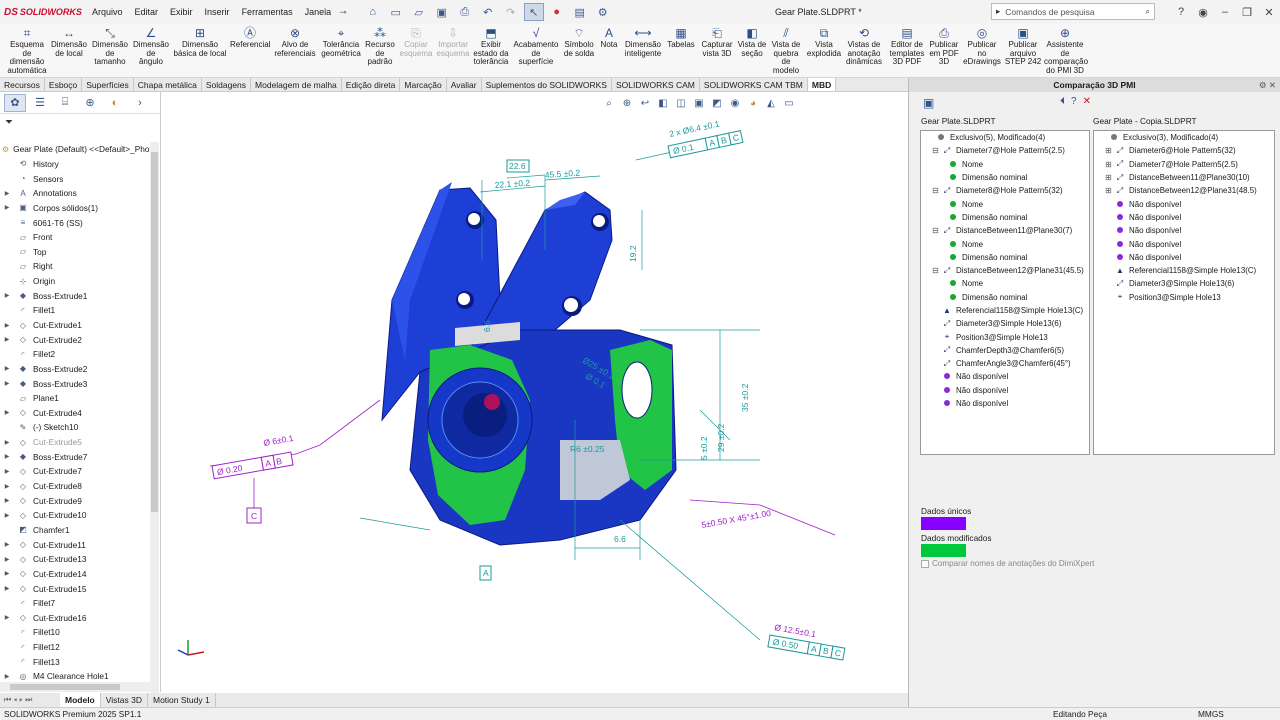 Image resolution: width=1280 pixels, height=720 pixels. I want to click on close-icon: ✕, so click(1269, 12).